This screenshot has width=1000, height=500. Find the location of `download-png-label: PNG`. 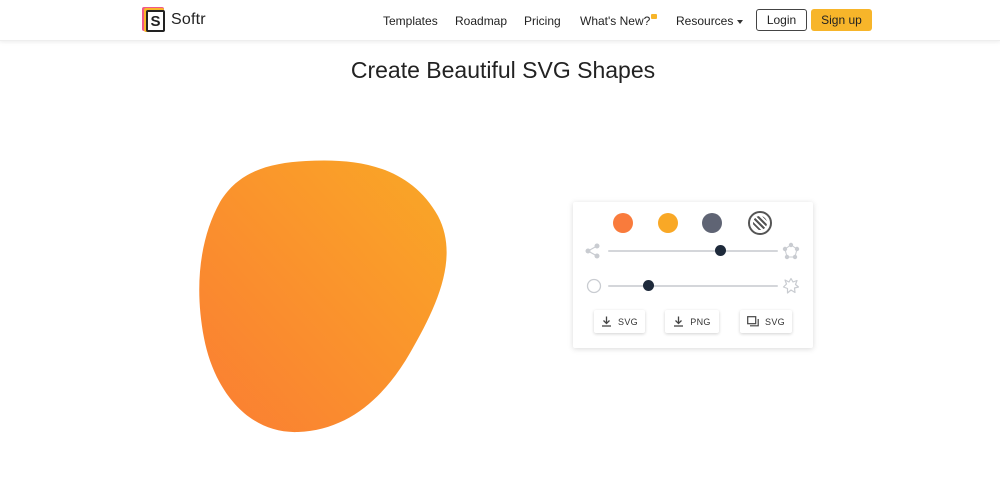

download-png-label: PNG is located at coordinates (700, 321).